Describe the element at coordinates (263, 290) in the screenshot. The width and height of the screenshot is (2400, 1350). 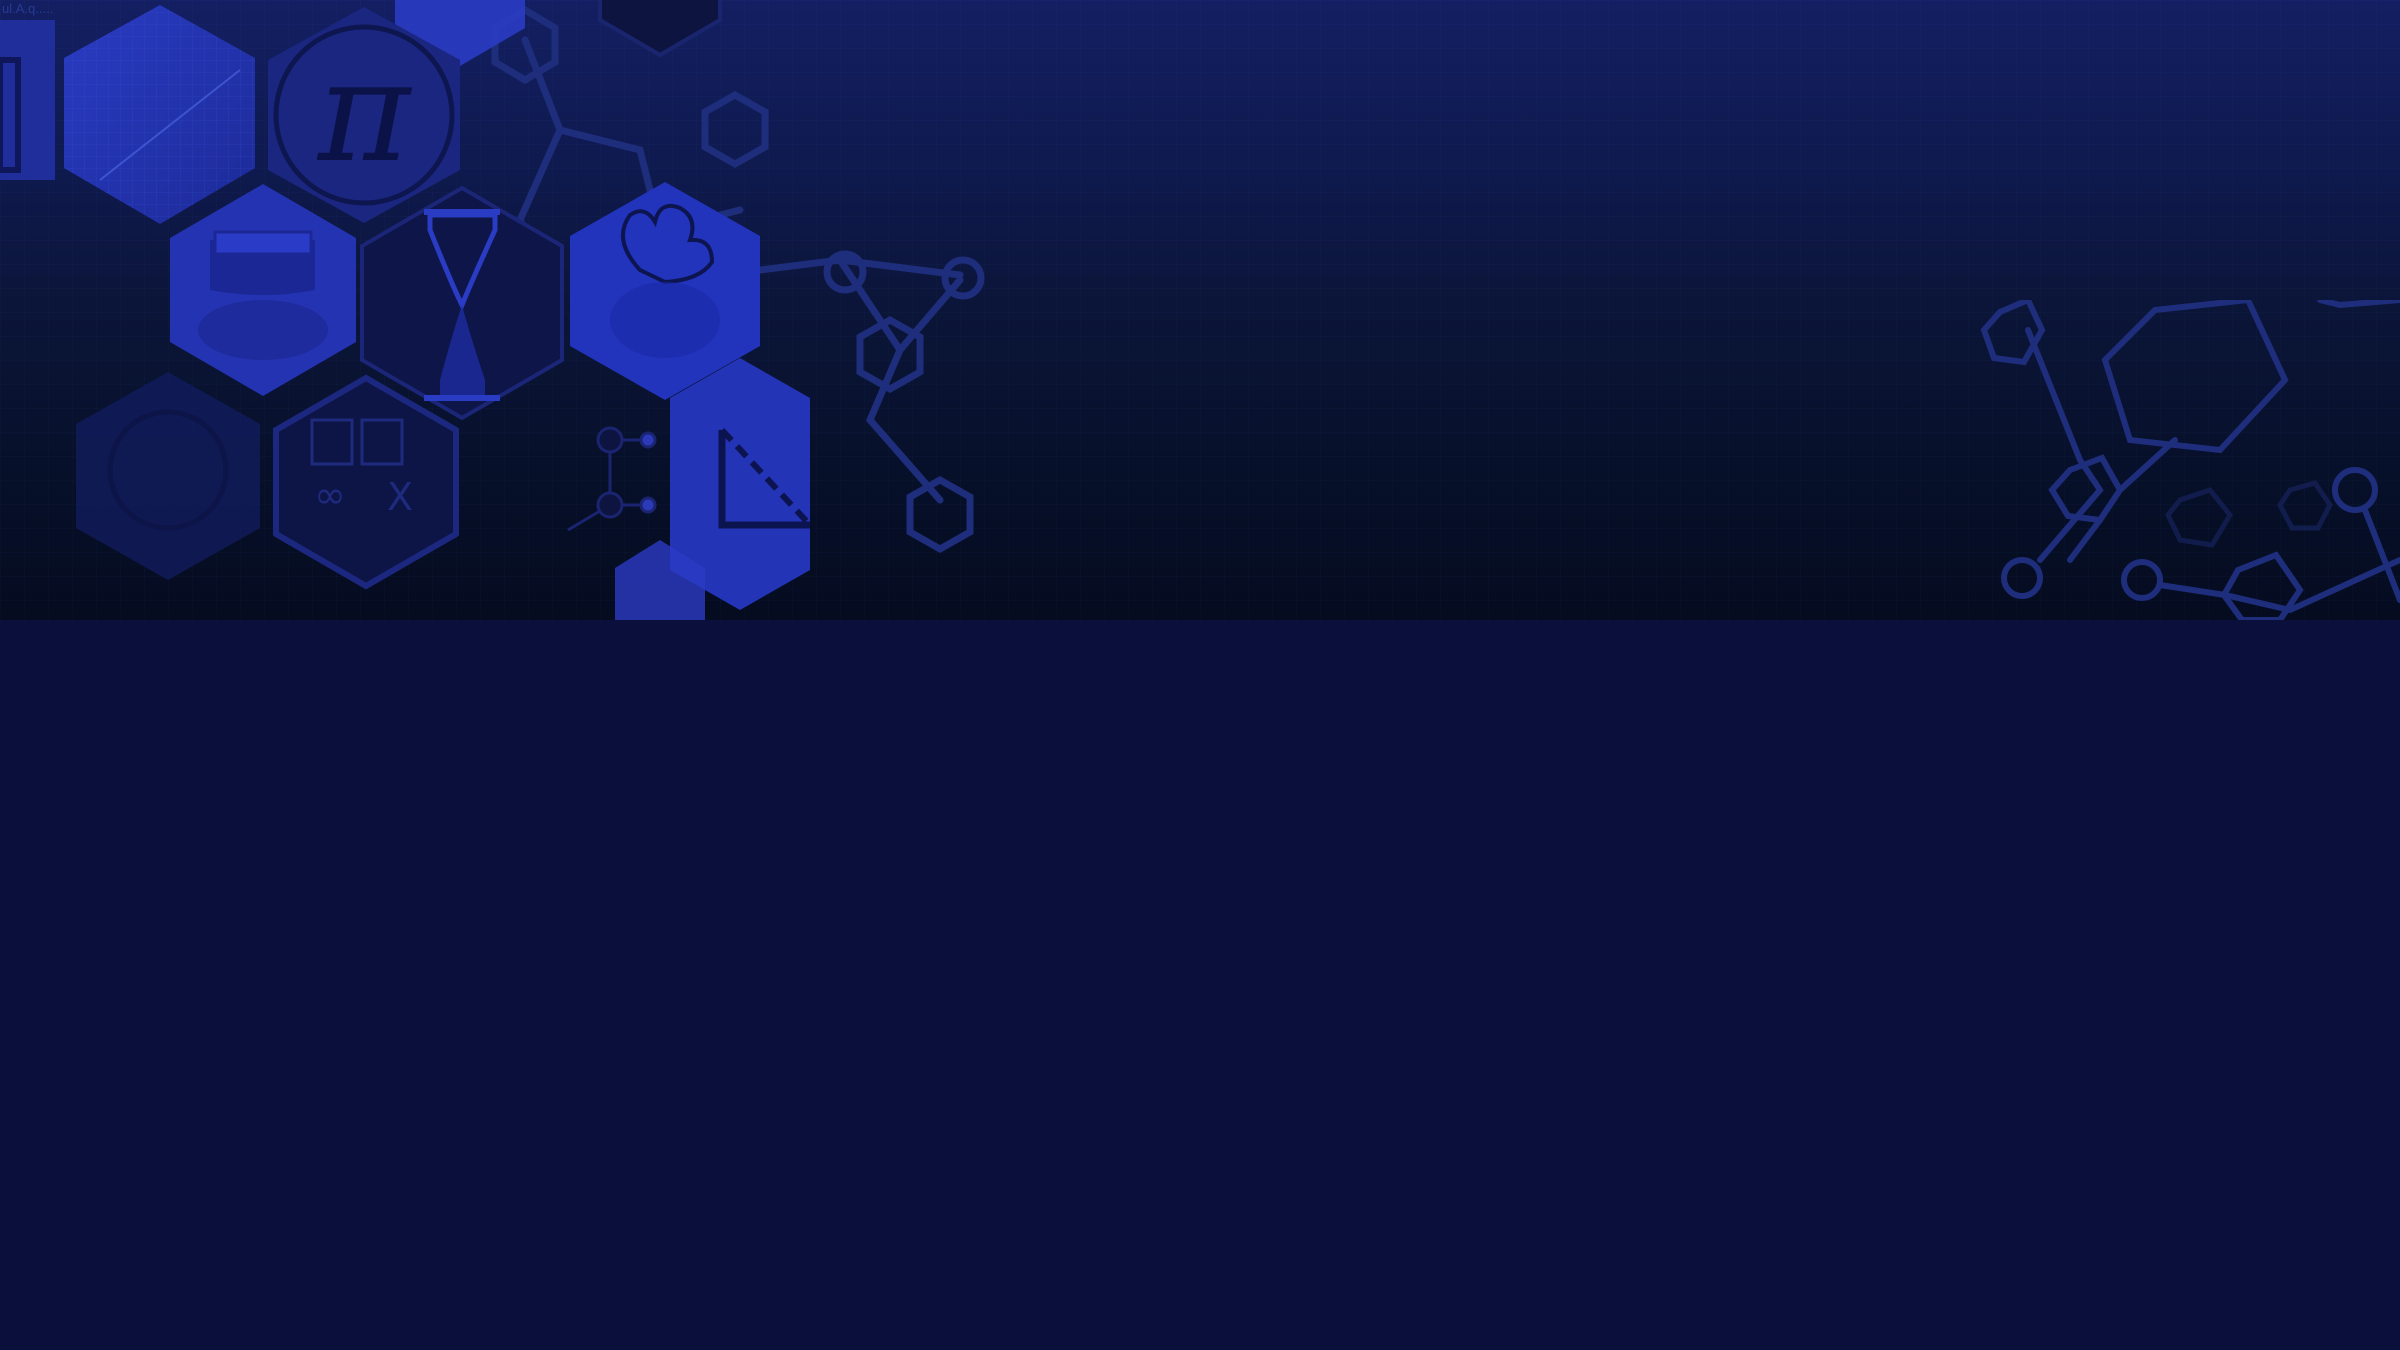
I see `bell-icon` at that location.